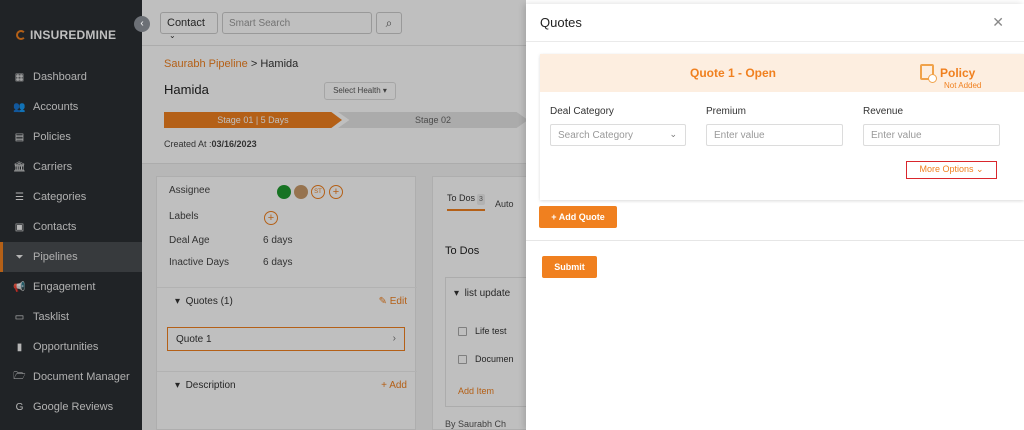 The height and width of the screenshot is (430, 1024). What do you see at coordinates (931, 135) in the screenshot?
I see `revenue-input: Enter value` at bounding box center [931, 135].